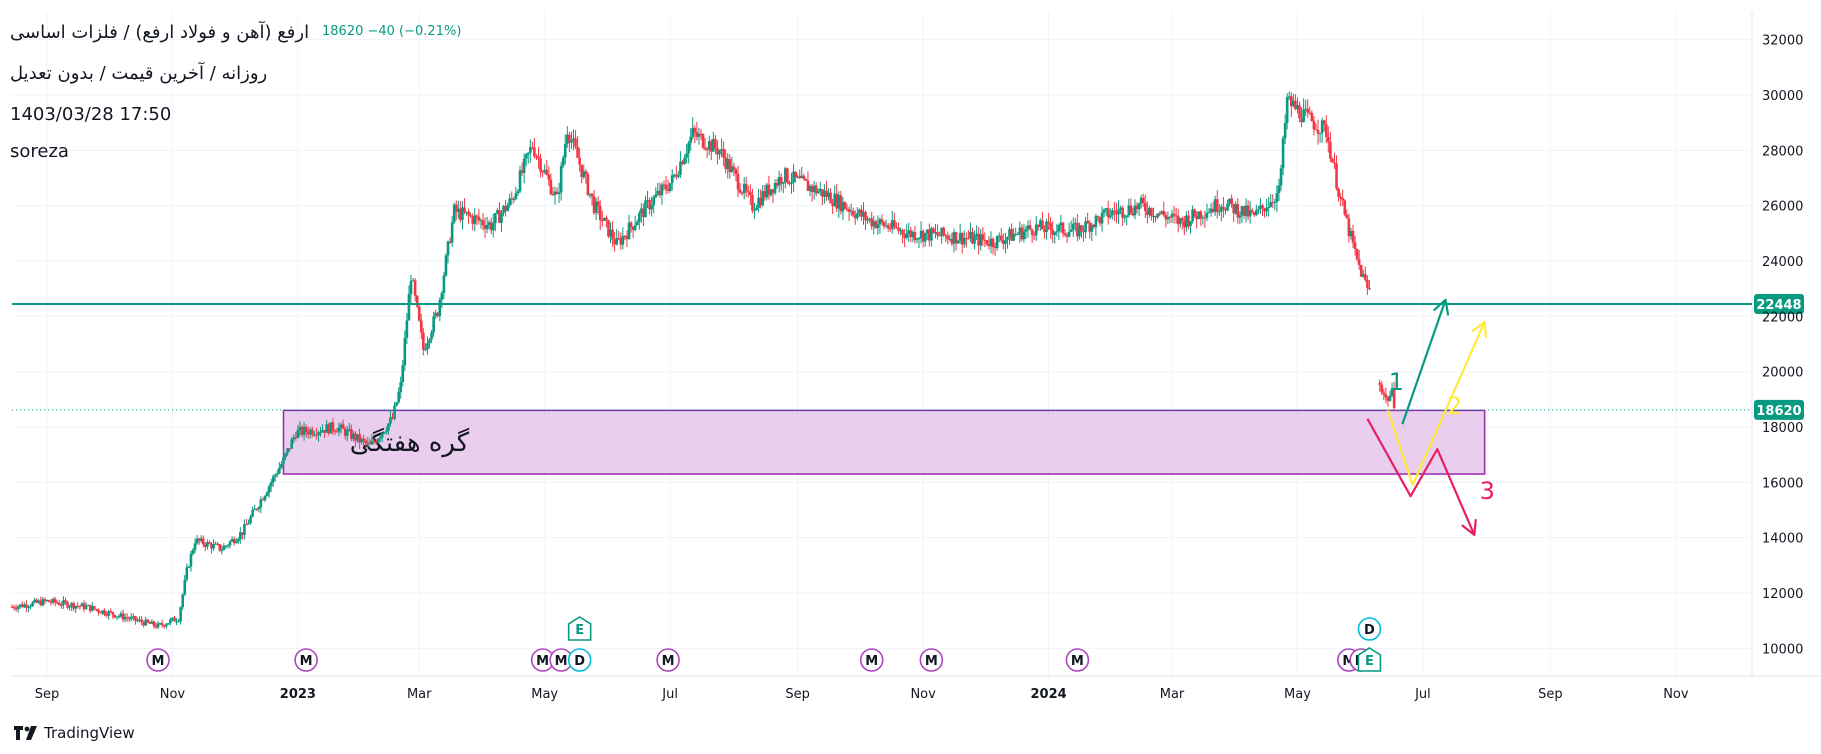  I want to click on x-tick-label: Jul, so click(669, 694).